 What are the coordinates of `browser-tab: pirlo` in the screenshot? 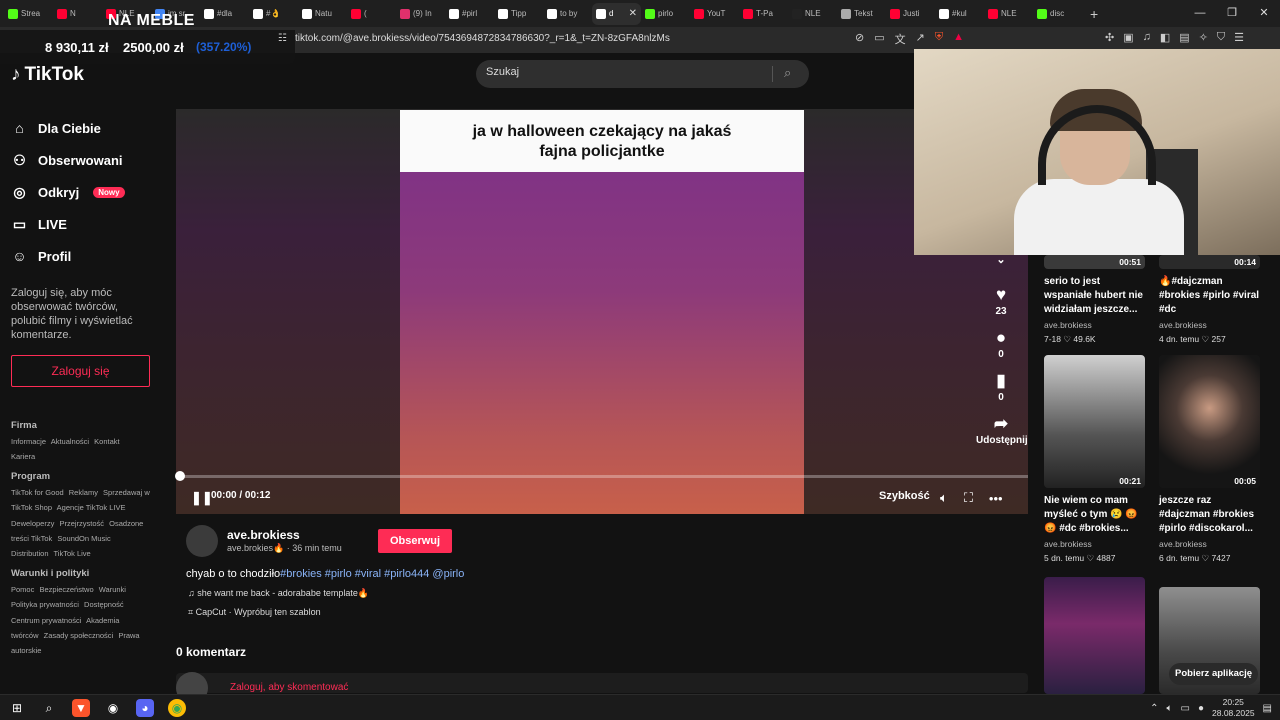 It's located at (665, 14).